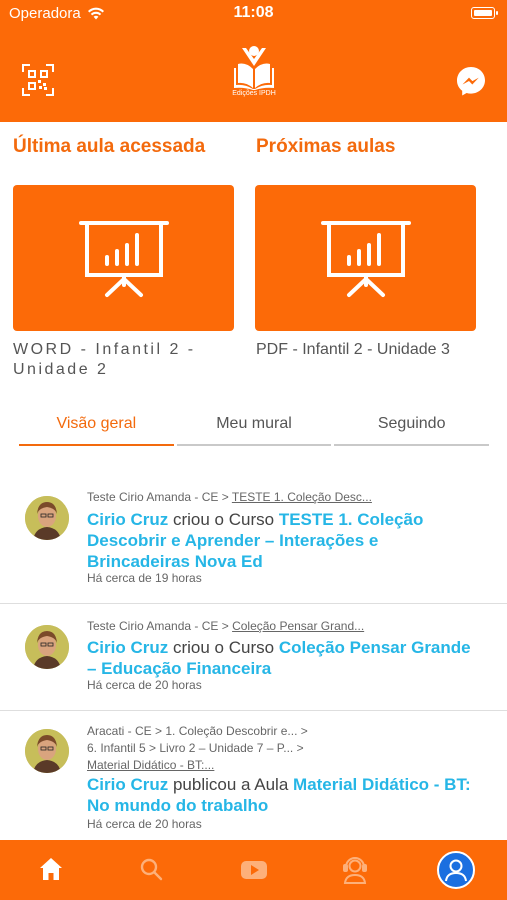 The height and width of the screenshot is (900, 507). What do you see at coordinates (128, 360) in the screenshot?
I see `last-lesson-label: WORD - Infantil 2 - Unidade 2` at bounding box center [128, 360].